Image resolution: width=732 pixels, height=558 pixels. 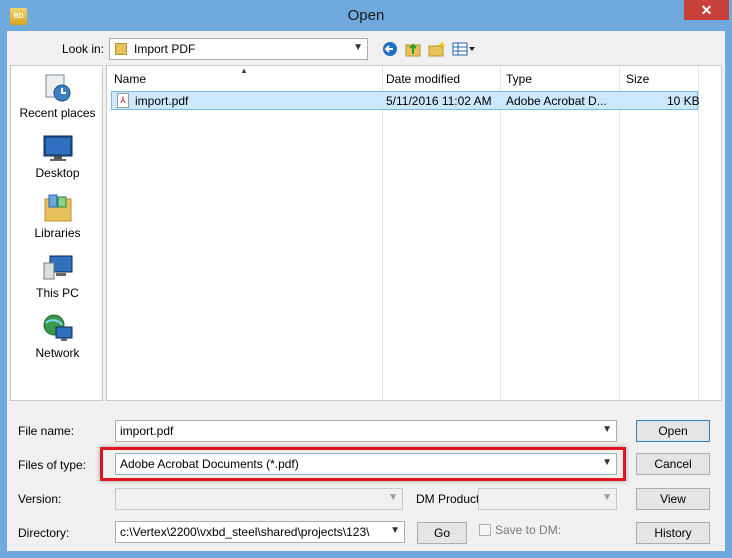 What do you see at coordinates (46, 431) in the screenshot?
I see `file-name-label: File name:` at bounding box center [46, 431].